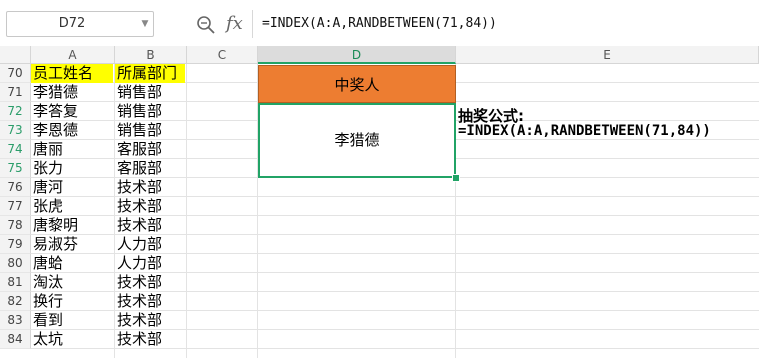  I want to click on row-header: 79, so click(15, 244).